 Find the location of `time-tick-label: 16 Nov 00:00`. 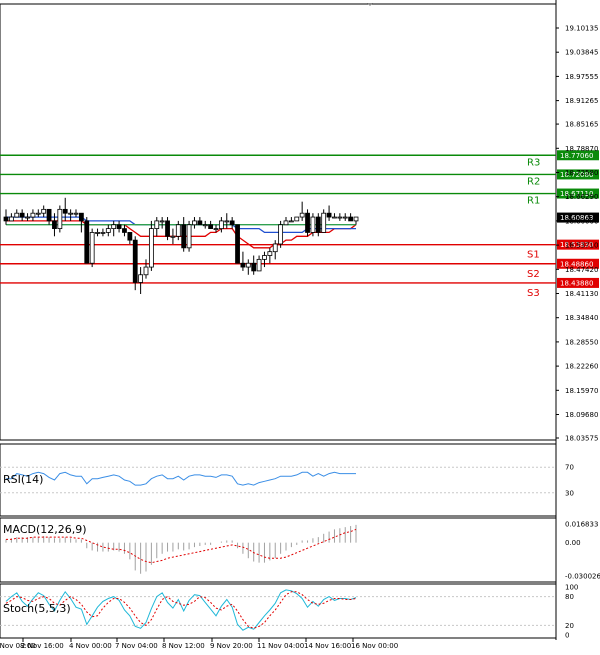

time-tick-label: 16 Nov 00:00 is located at coordinates (374, 646).